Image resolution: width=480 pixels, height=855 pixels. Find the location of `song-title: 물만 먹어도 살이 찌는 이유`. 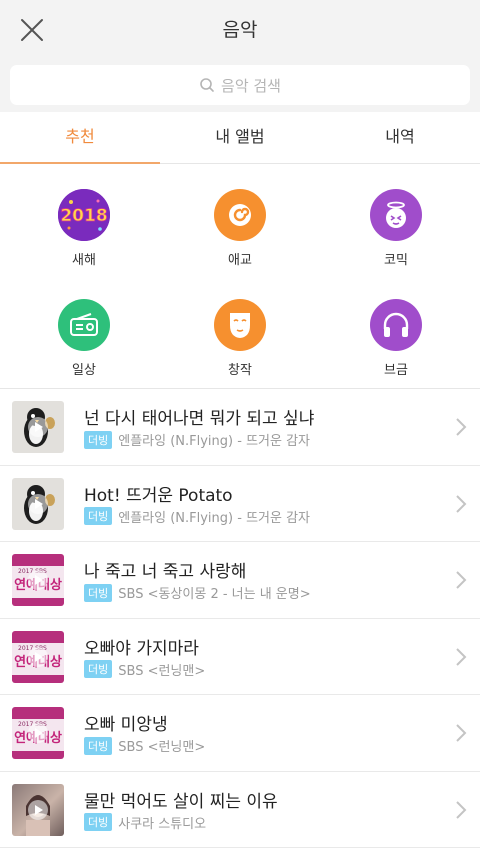

song-title: 물만 먹어도 살이 찌는 이유 is located at coordinates (181, 801).